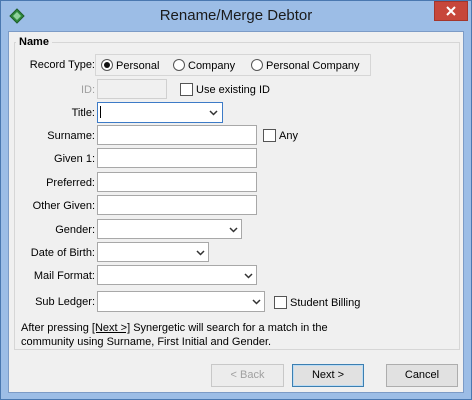 This screenshot has height=400, width=472. Describe the element at coordinates (177, 182) in the screenshot. I see `preferred-input` at that location.